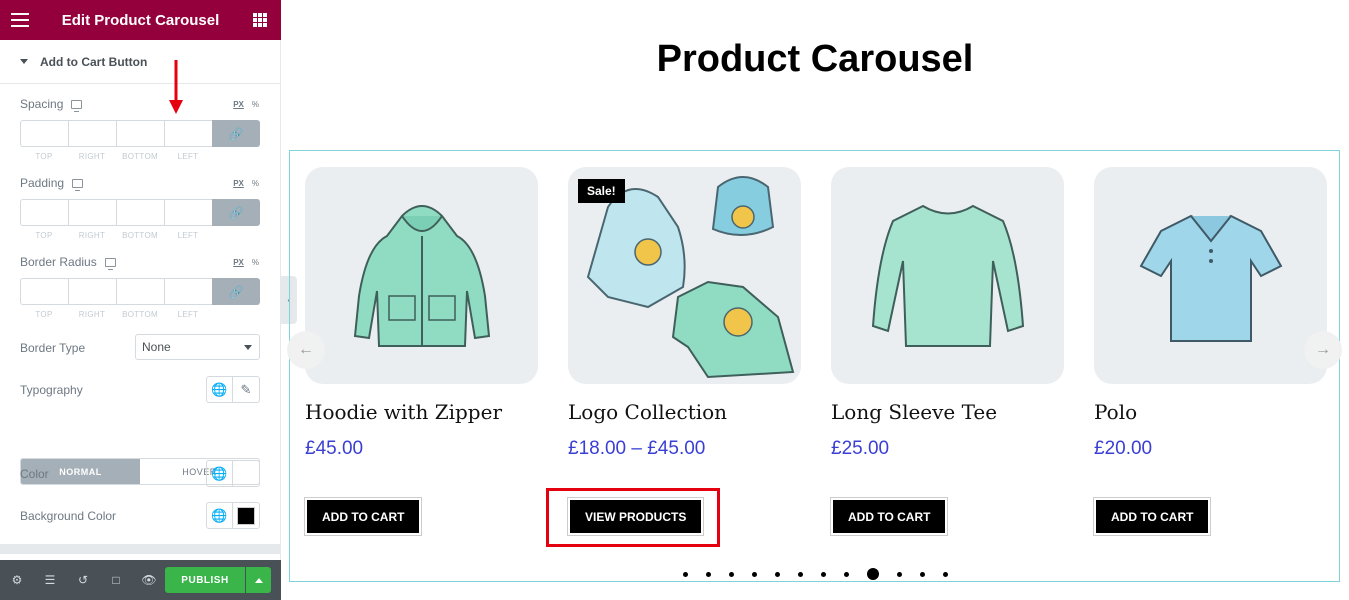 This screenshot has width=1349, height=600. I want to click on carousel-prev-arrow-icon: ←, so click(306, 350).